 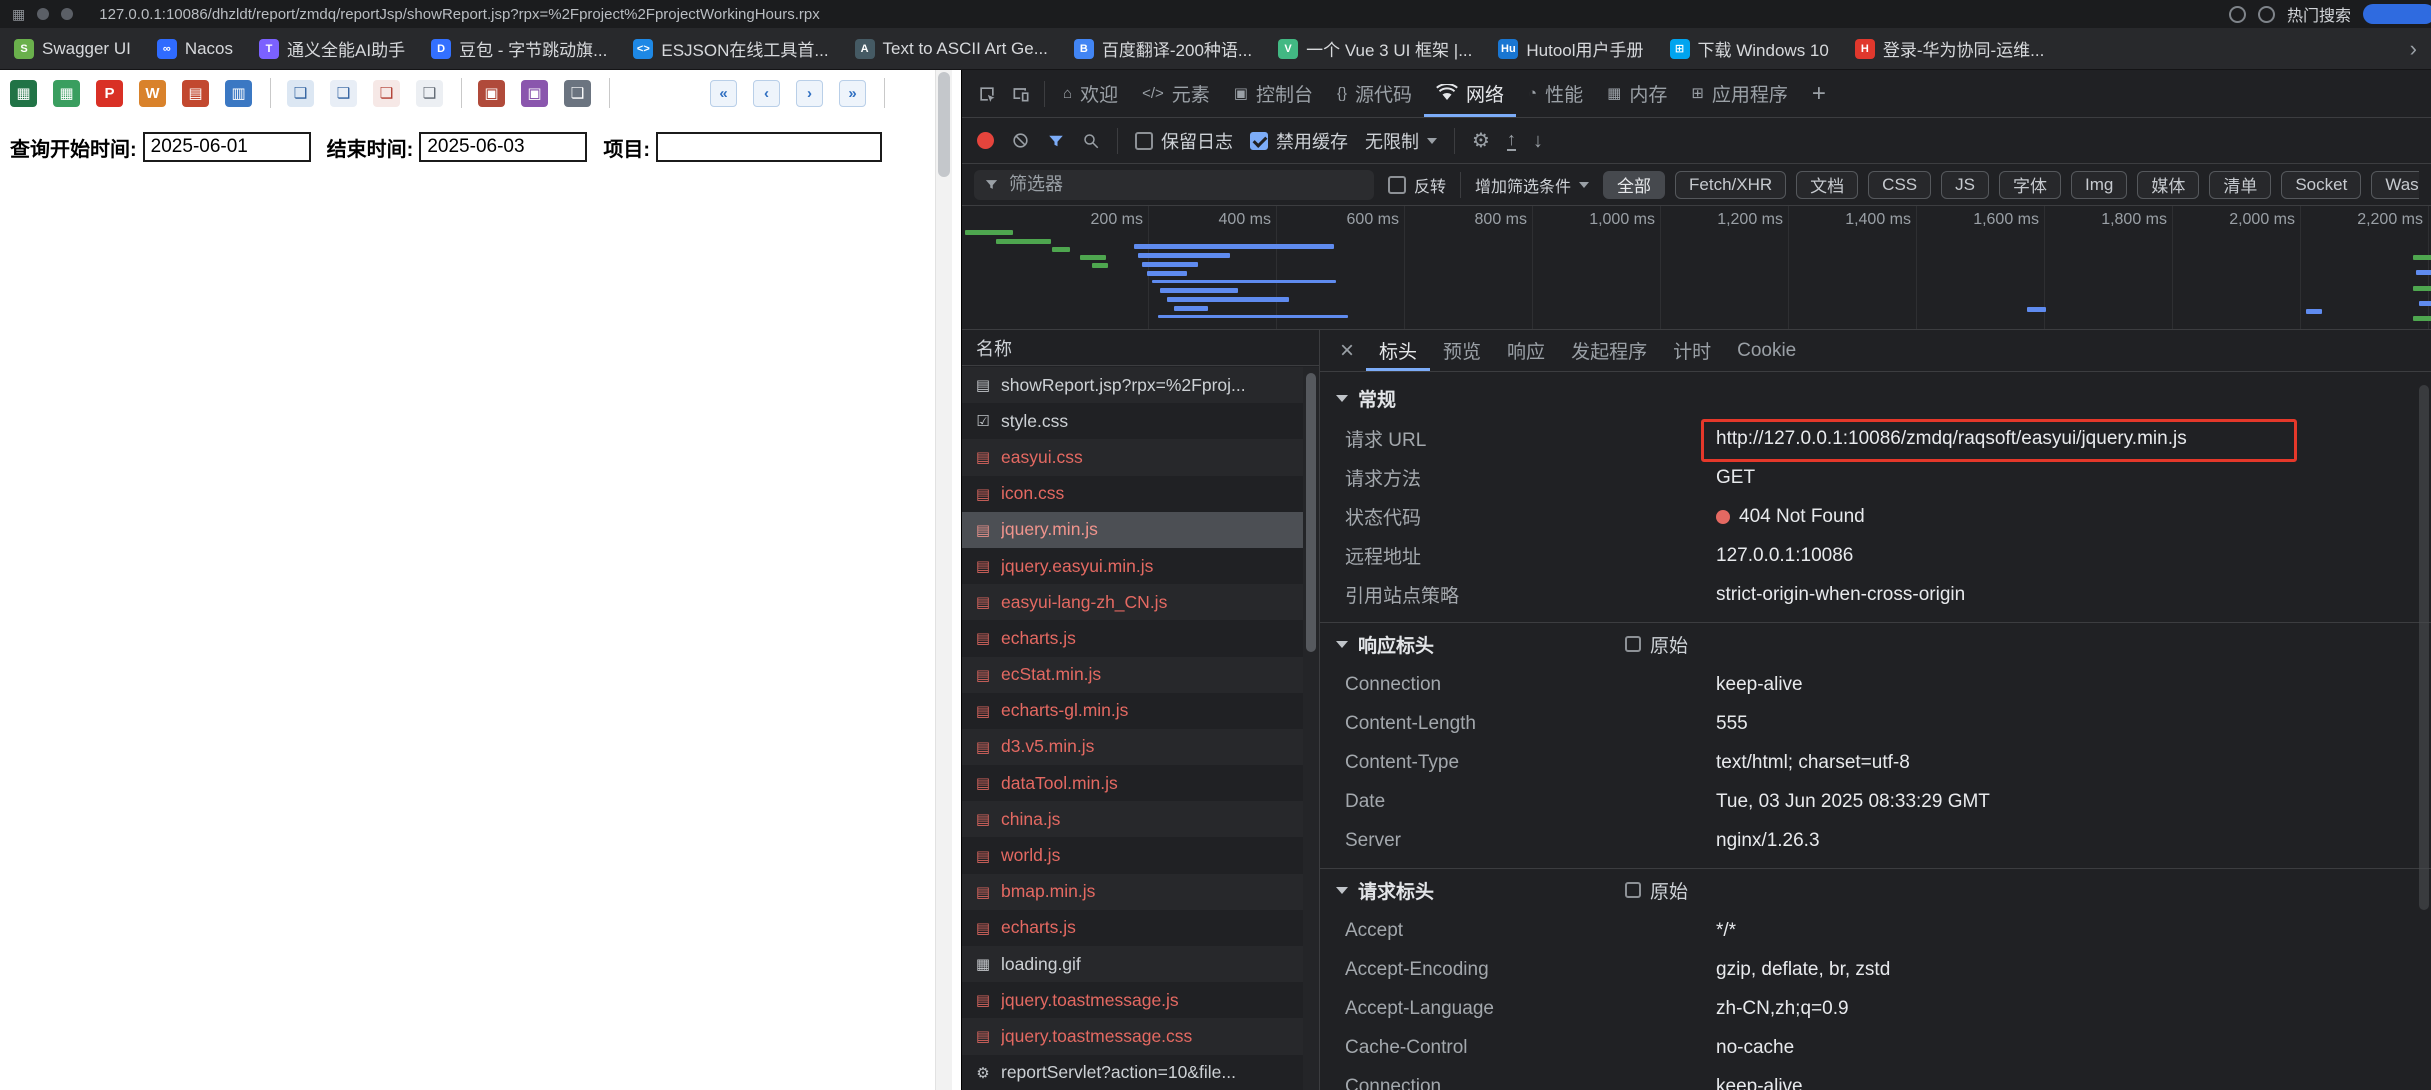 I want to click on extension-pill, so click(x=2397, y=14).